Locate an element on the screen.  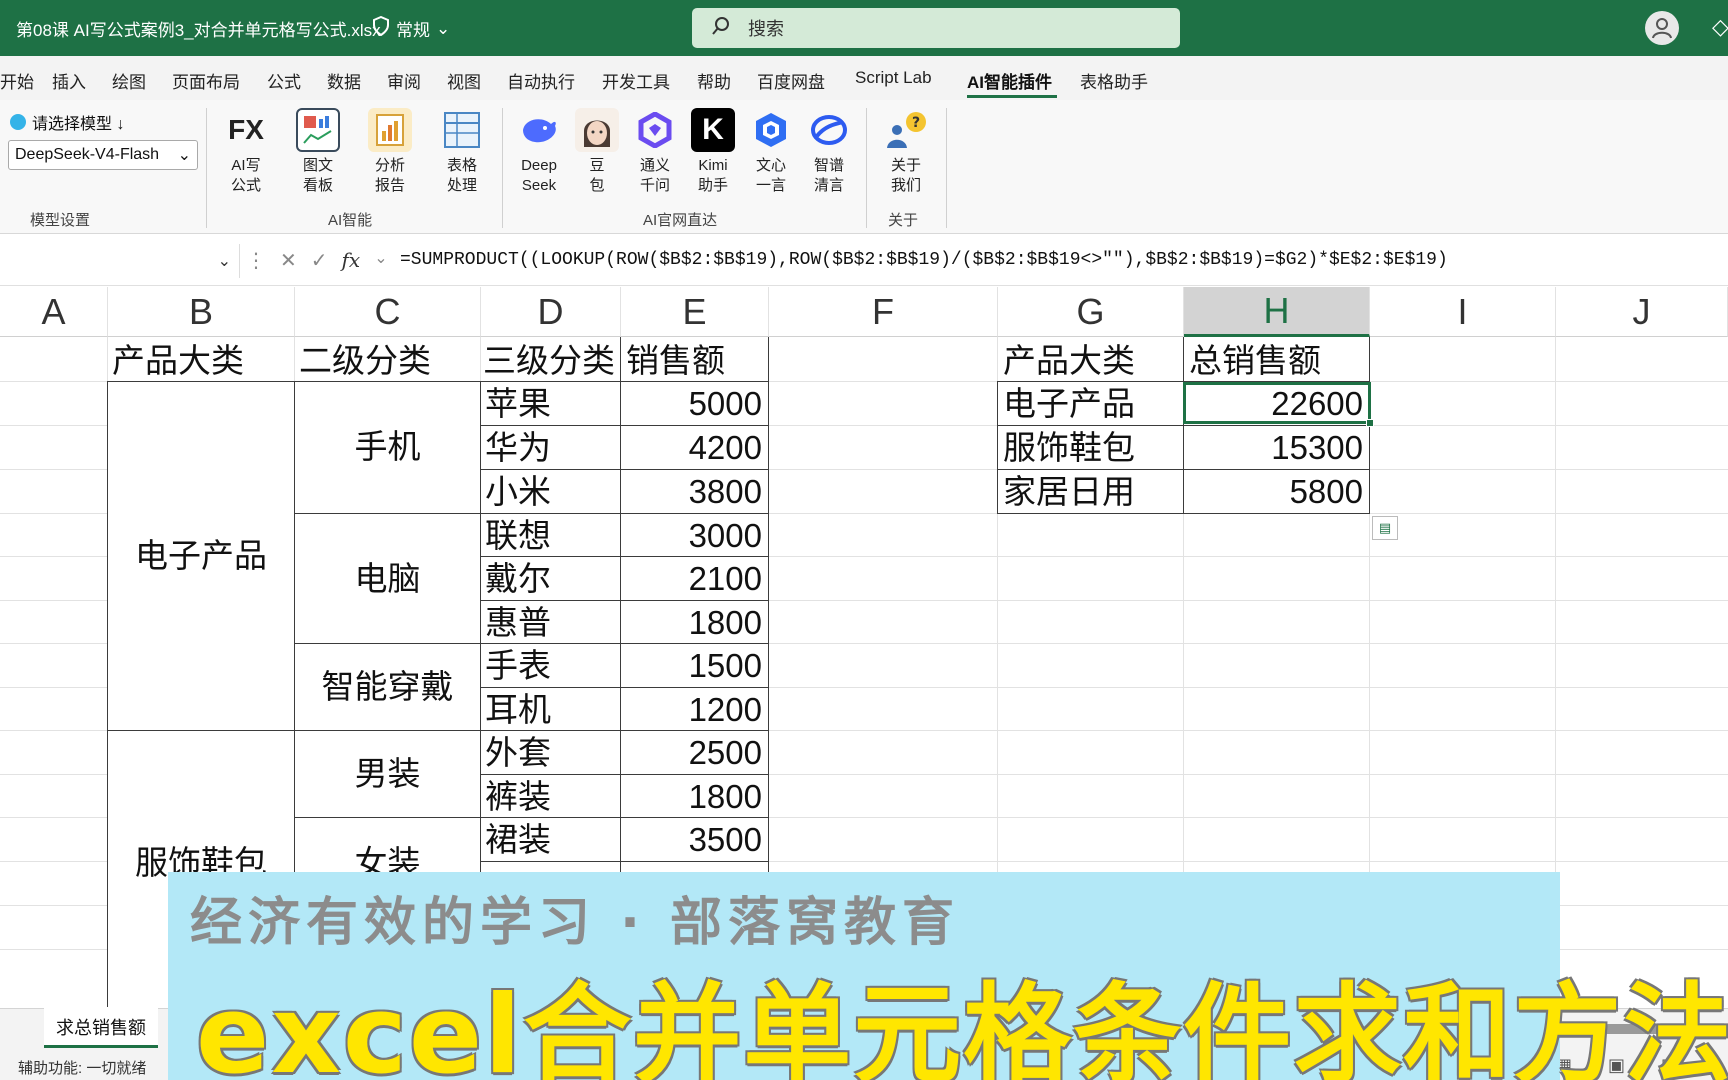
header-total-sales: 总销售额 is located at coordinates (1255, 361).